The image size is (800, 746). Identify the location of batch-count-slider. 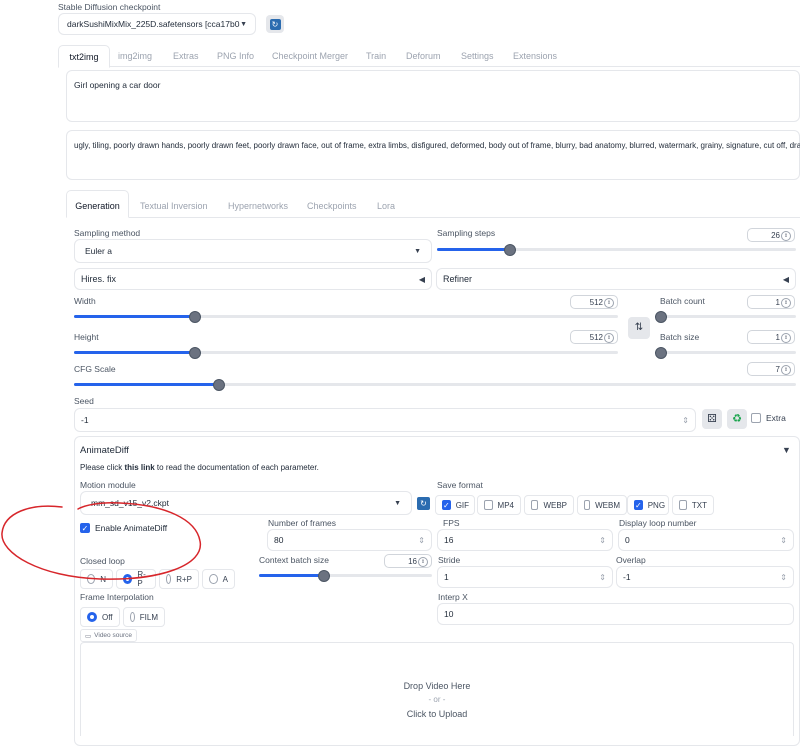
(725, 317).